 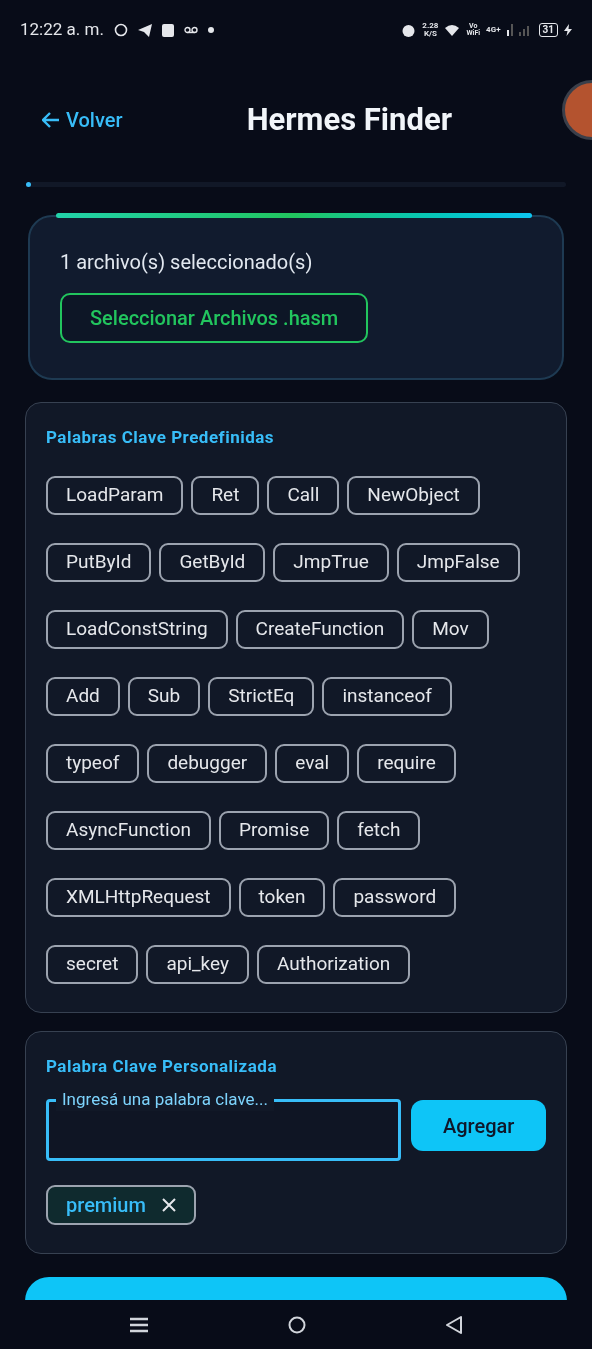 What do you see at coordinates (334, 964) in the screenshot?
I see `keyword-chip: Authorization` at bounding box center [334, 964].